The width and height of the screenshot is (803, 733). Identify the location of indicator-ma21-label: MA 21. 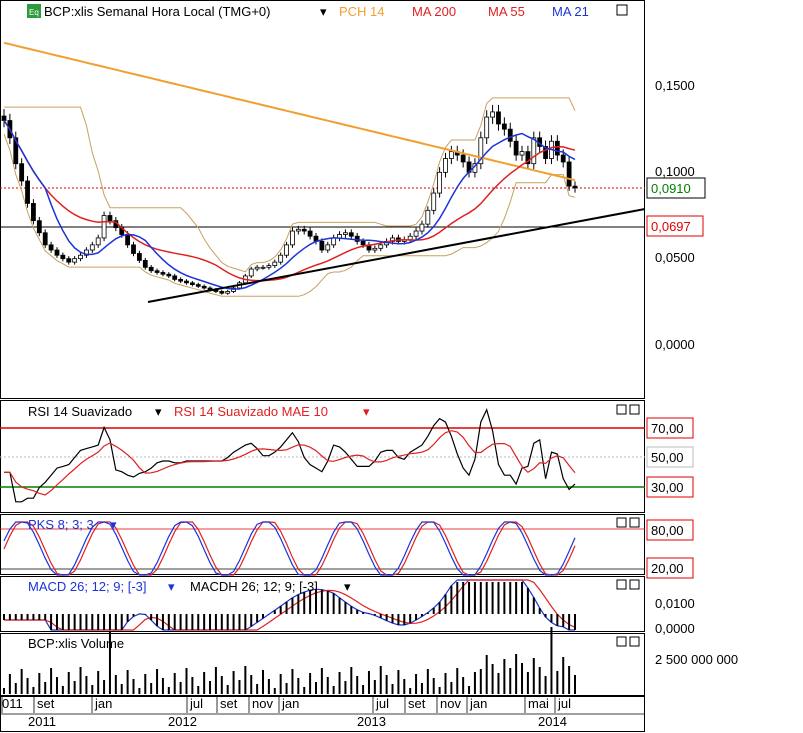
(570, 11).